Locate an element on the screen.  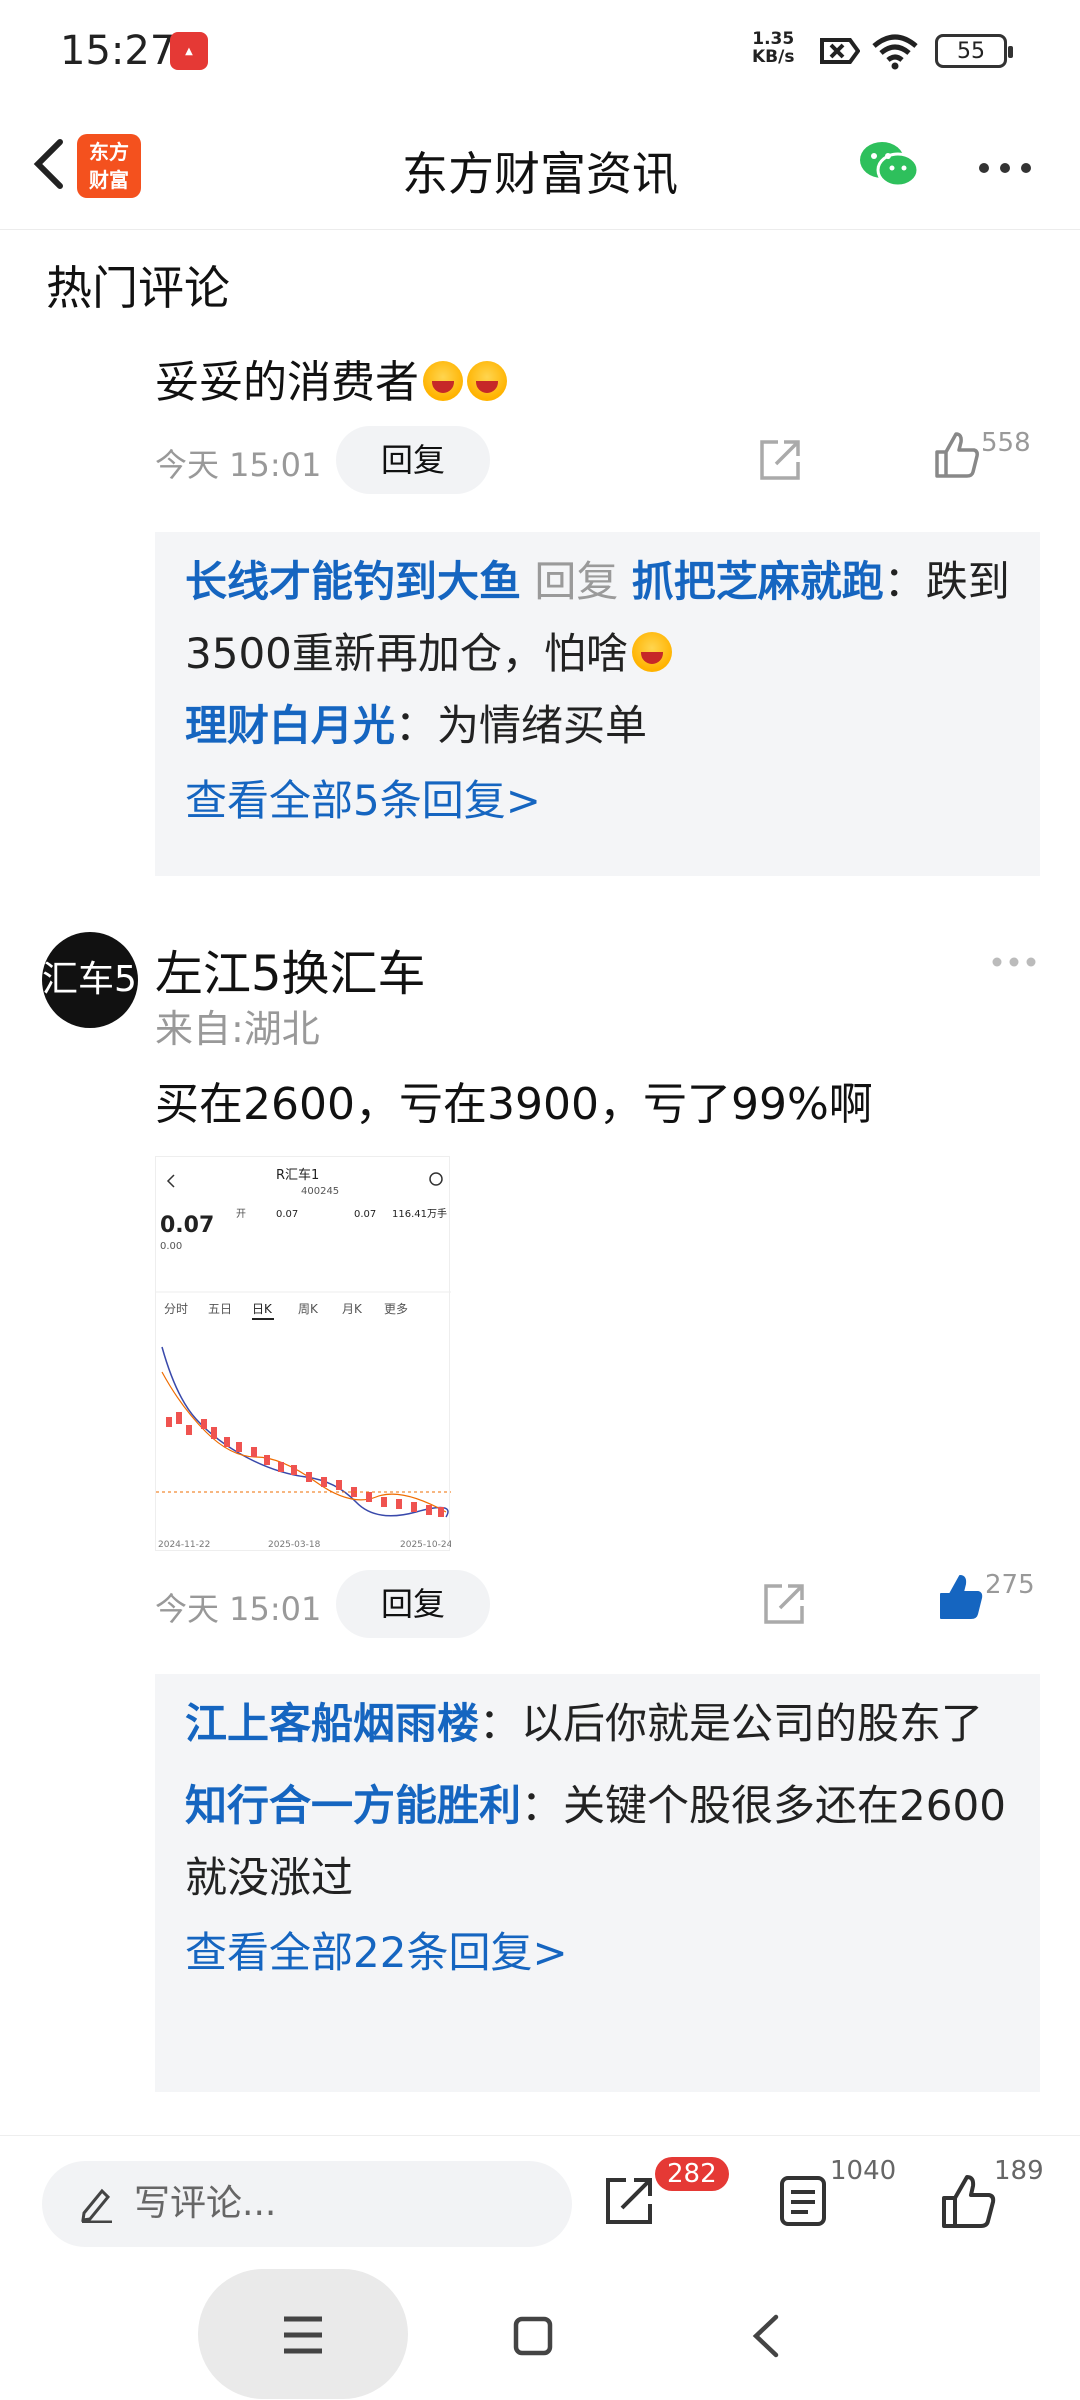
system-nav-bar is located at coordinates (540, 2332).